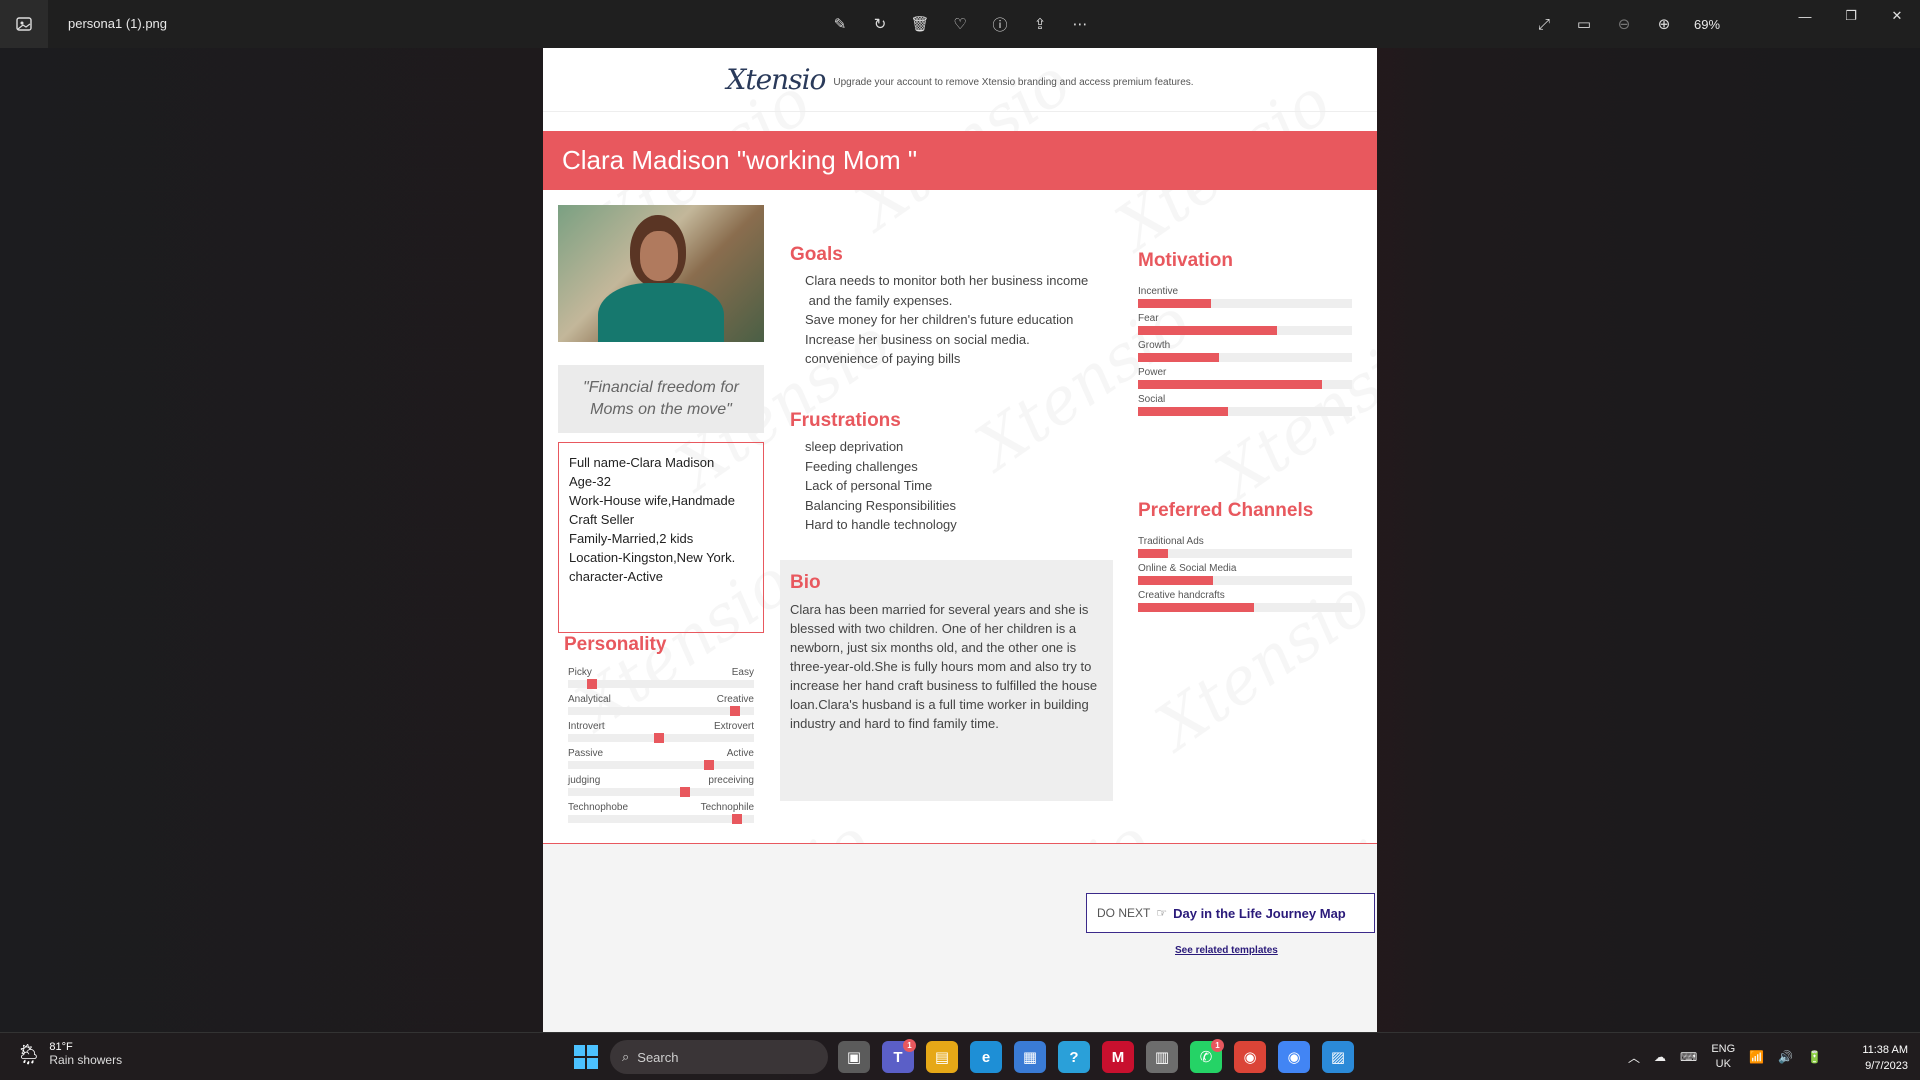 Image resolution: width=1920 pixels, height=1080 pixels. I want to click on chevron-up-icon: ︿, so click(1634, 1057).